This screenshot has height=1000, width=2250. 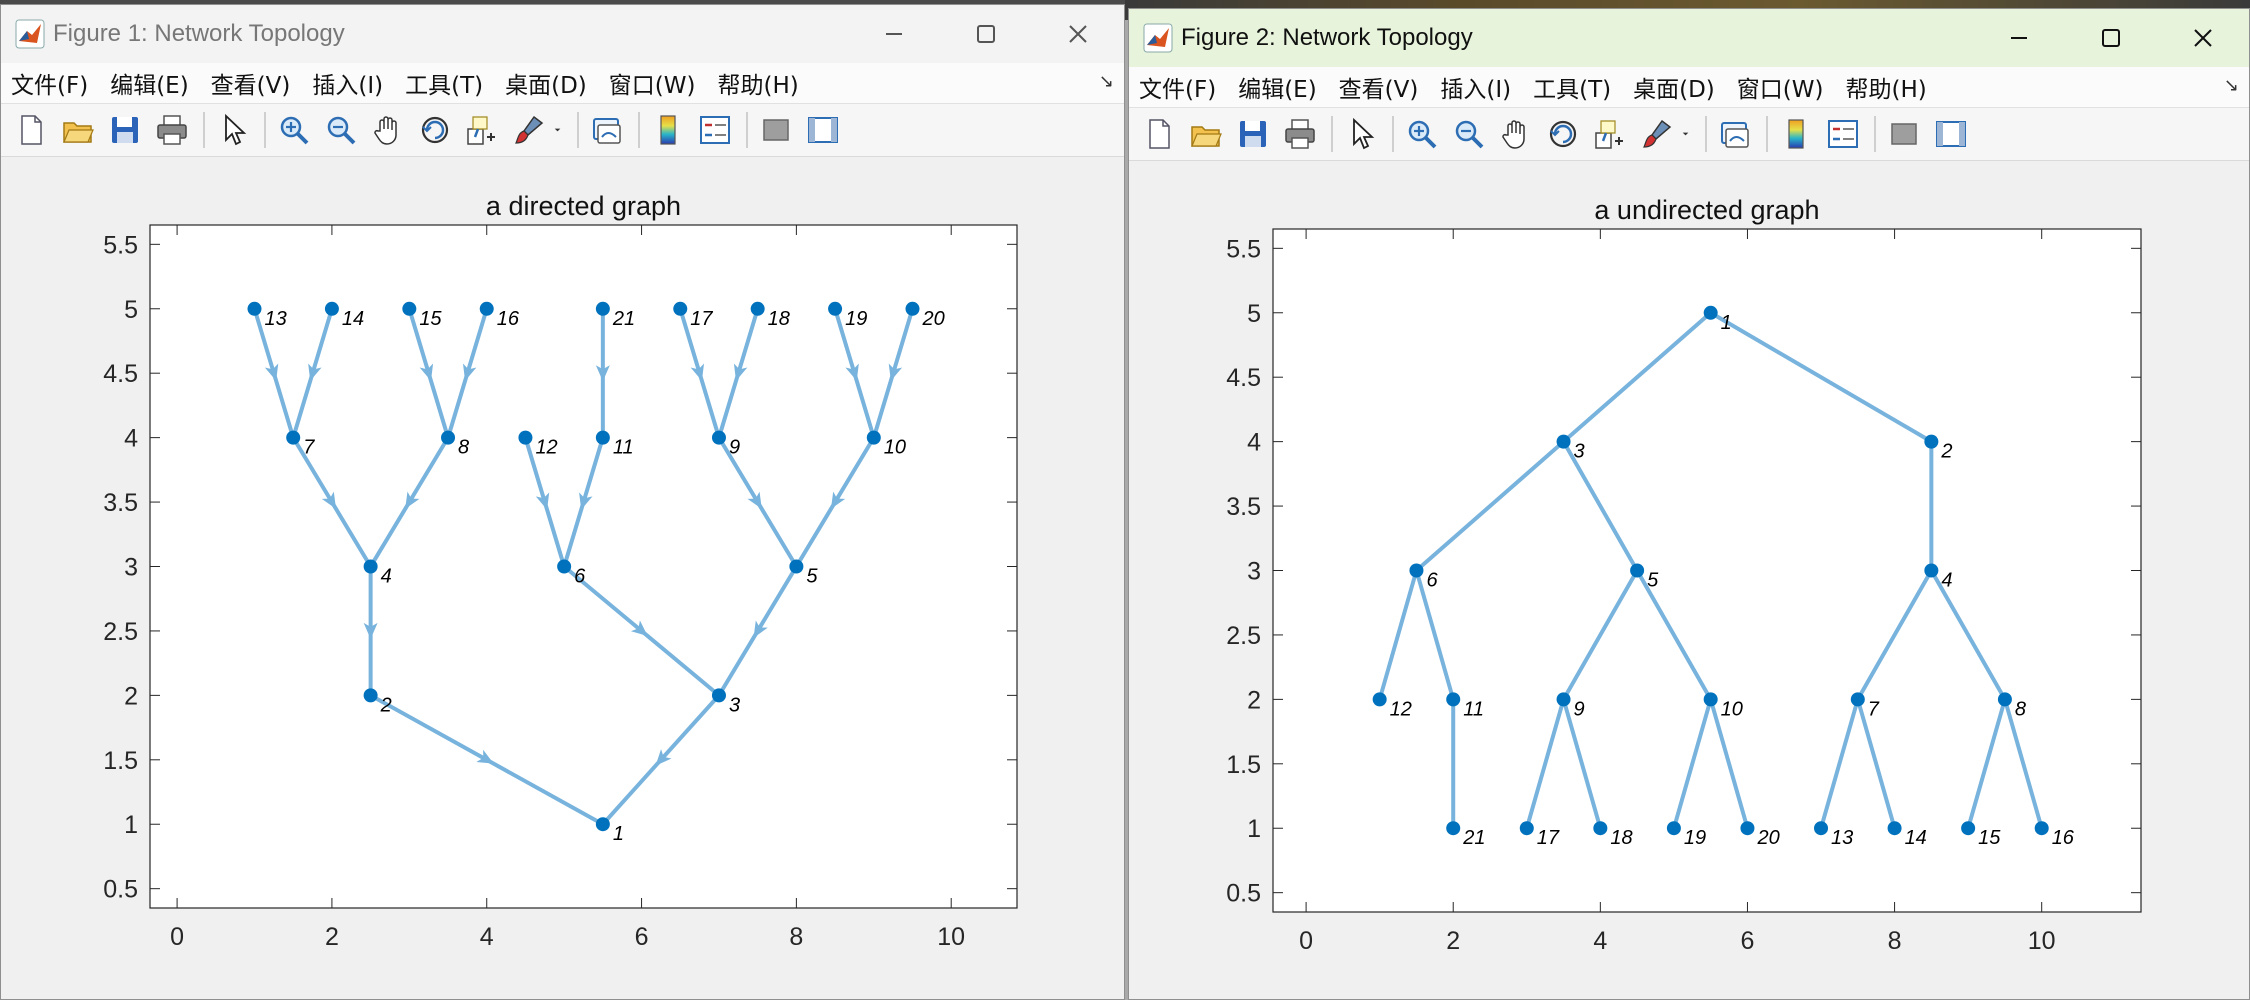 What do you see at coordinates (562, 34) in the screenshot?
I see `title-bar: Figure 1: Network Topology` at bounding box center [562, 34].